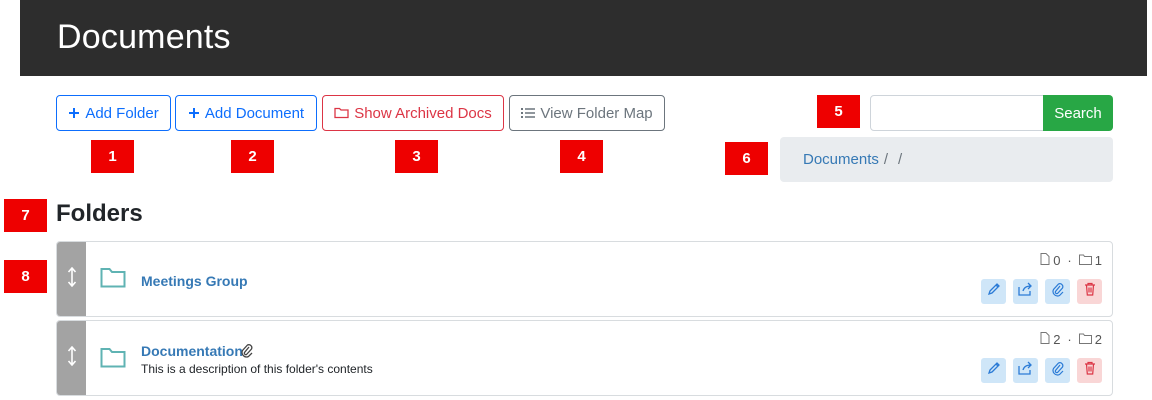 The height and width of the screenshot is (400, 1152). I want to click on marker-6: 6, so click(746, 158).